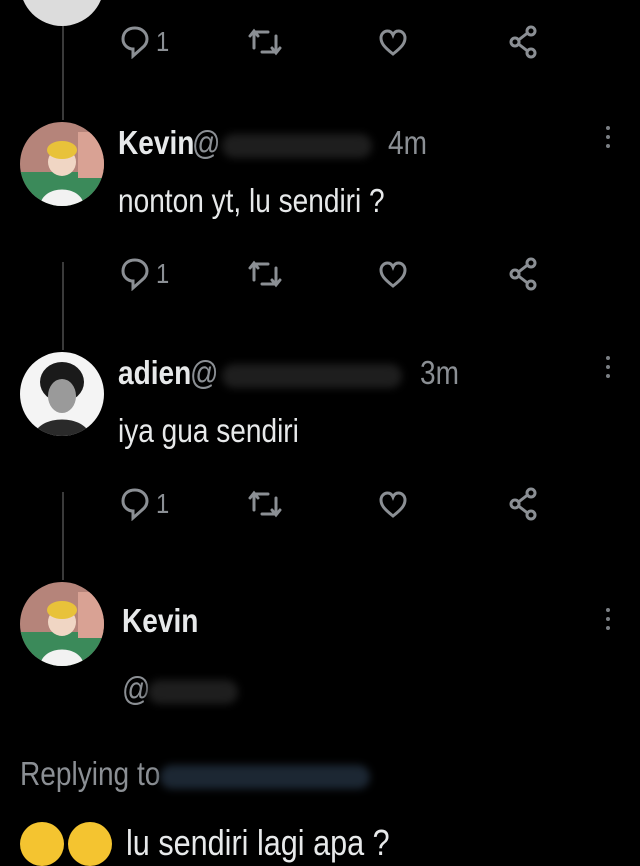 The width and height of the screenshot is (640, 866). I want to click on tweet-text: nonton yt, lu sendiri ?, so click(251, 200).